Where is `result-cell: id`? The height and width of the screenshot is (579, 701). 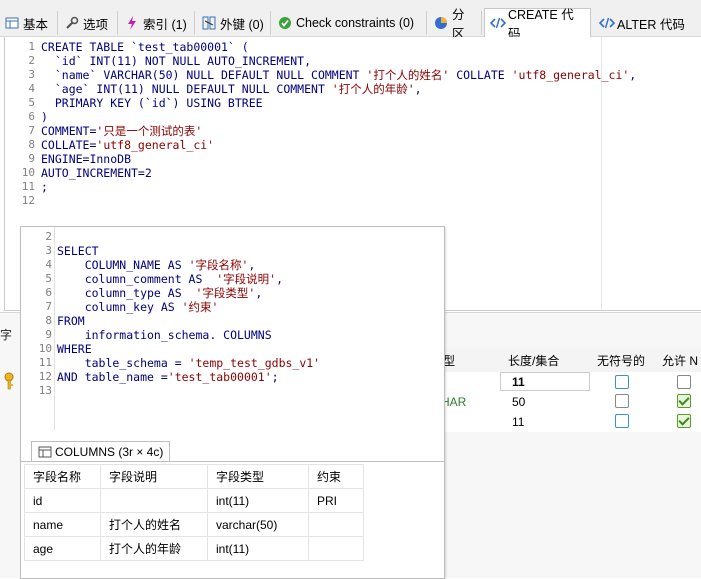 result-cell: id is located at coordinates (62, 500).